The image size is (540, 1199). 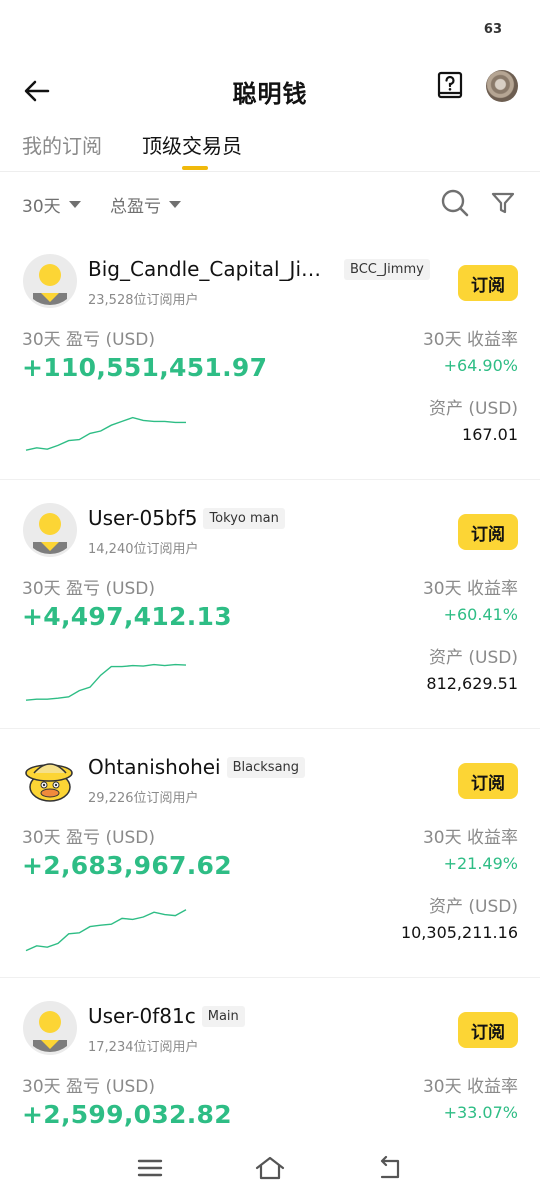 What do you see at coordinates (62, 144) in the screenshot?
I see `tab-my-subscriptions: 我的订阅` at bounding box center [62, 144].